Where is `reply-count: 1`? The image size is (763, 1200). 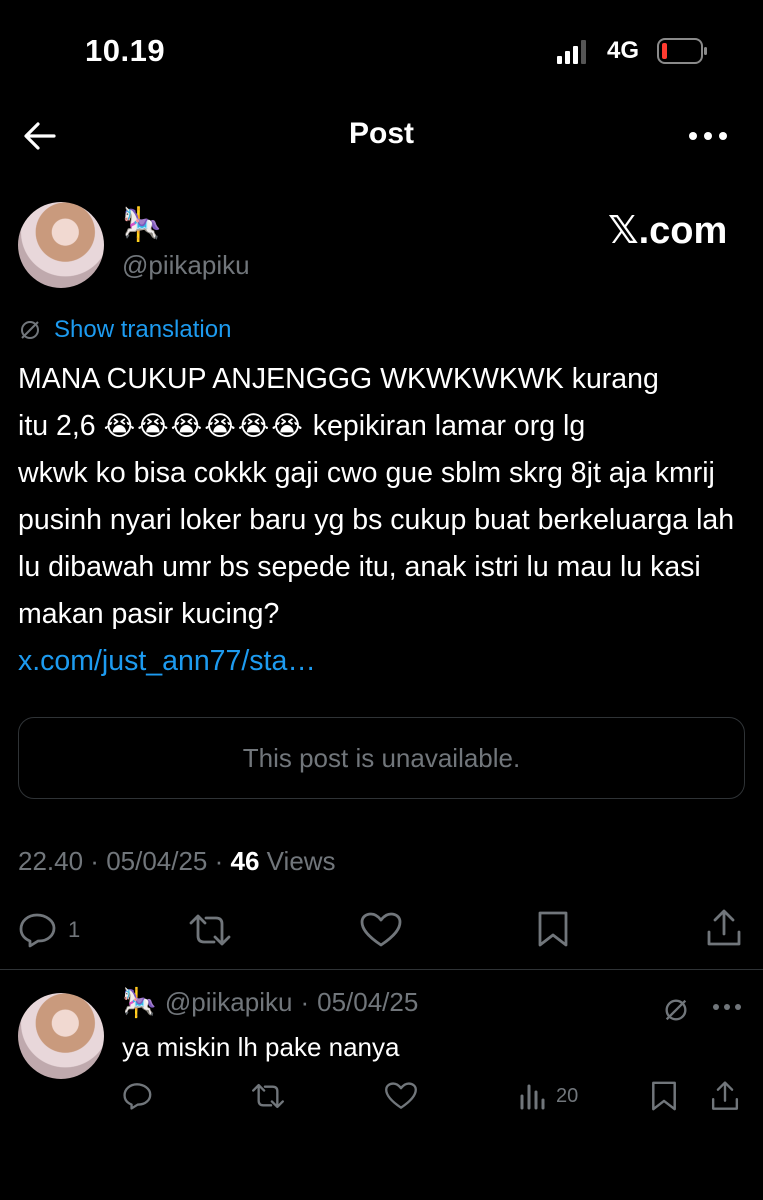
reply-count: 1 is located at coordinates (74, 929).